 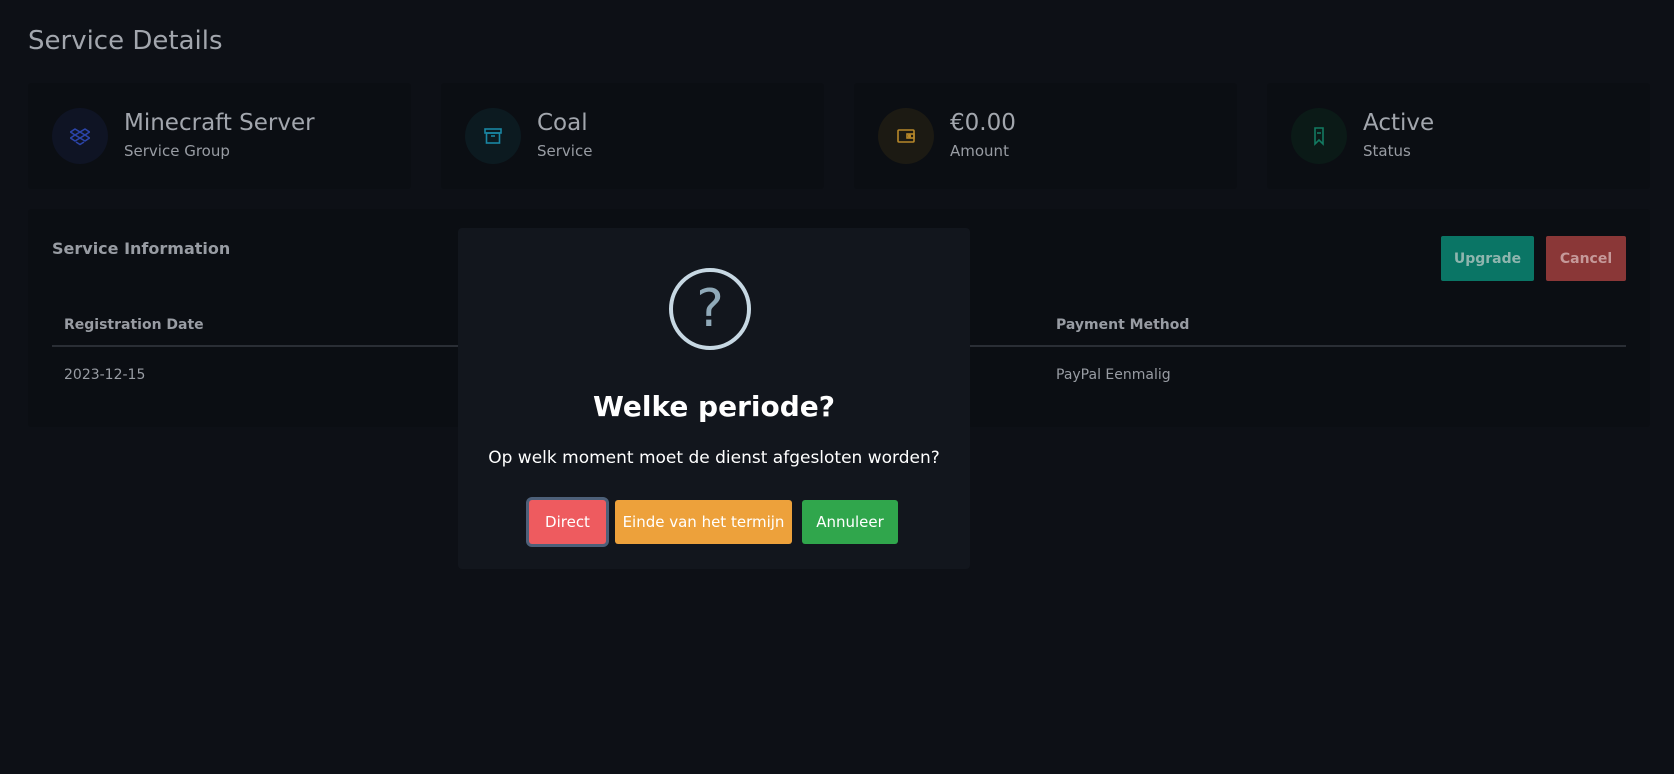 I want to click on card-service-group: Minecraft Server Service Group, so click(x=219, y=136).